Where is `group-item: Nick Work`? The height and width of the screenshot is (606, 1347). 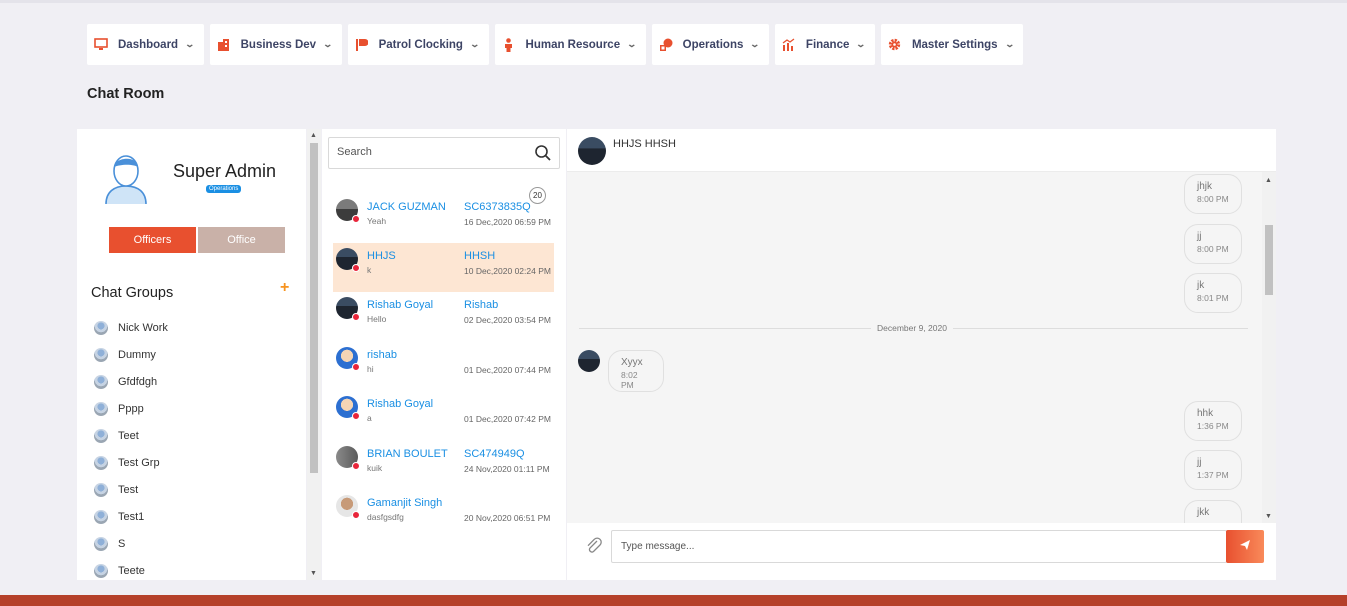 group-item: Nick Work is located at coordinates (131, 327).